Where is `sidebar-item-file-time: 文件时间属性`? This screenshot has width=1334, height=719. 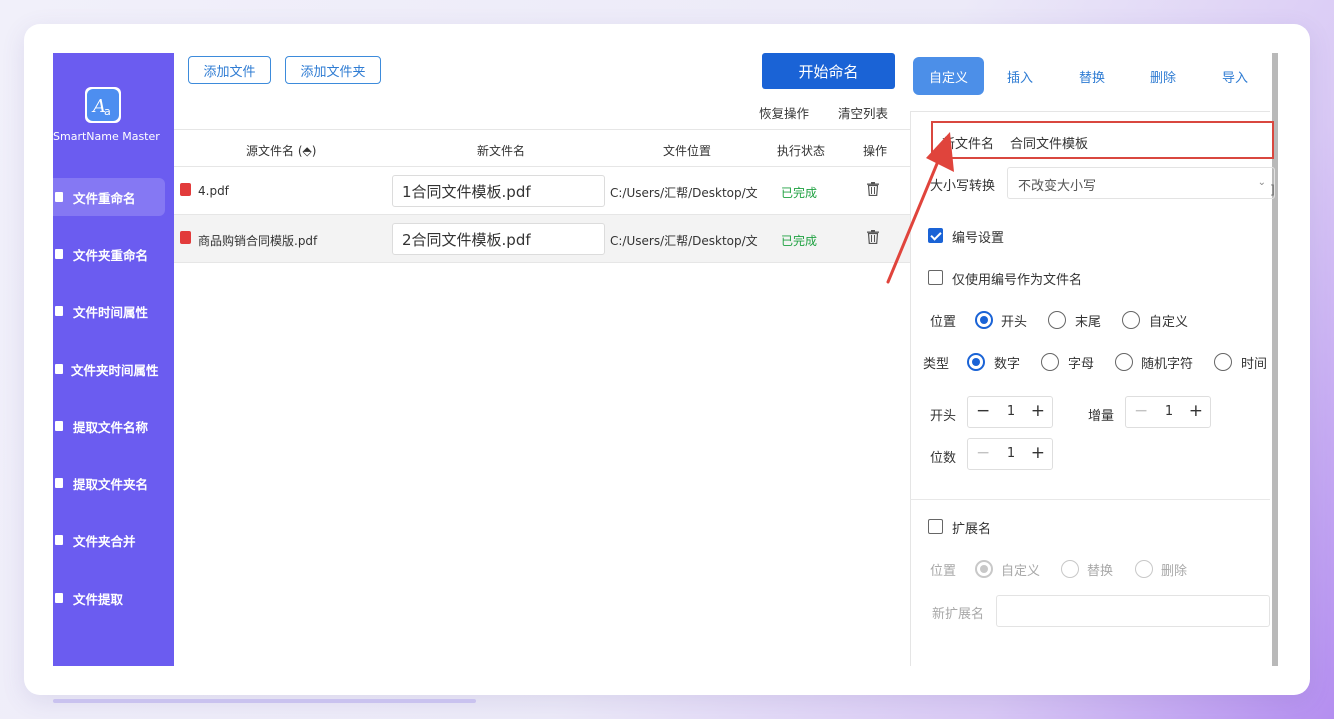
sidebar-item-file-time: 文件时间属性 is located at coordinates (109, 311).